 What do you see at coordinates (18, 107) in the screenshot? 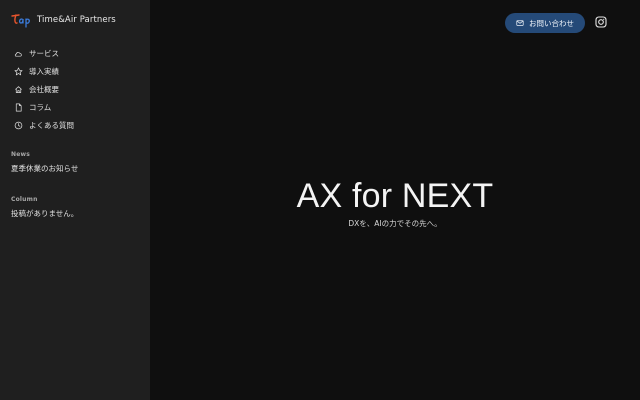
I see `document-icon` at bounding box center [18, 107].